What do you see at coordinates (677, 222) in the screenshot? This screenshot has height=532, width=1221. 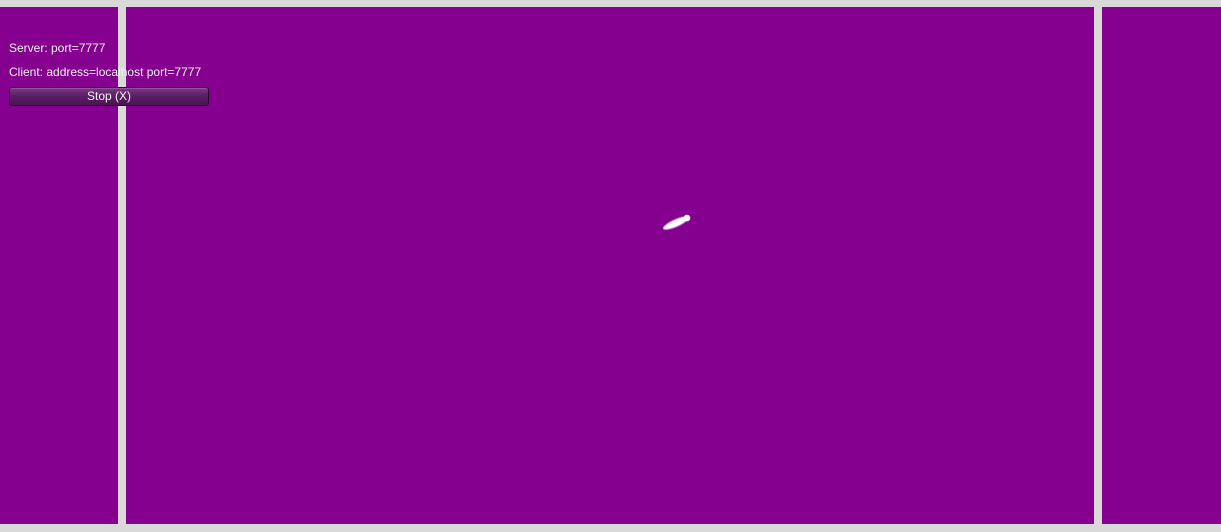 I see `ball-icon` at bounding box center [677, 222].